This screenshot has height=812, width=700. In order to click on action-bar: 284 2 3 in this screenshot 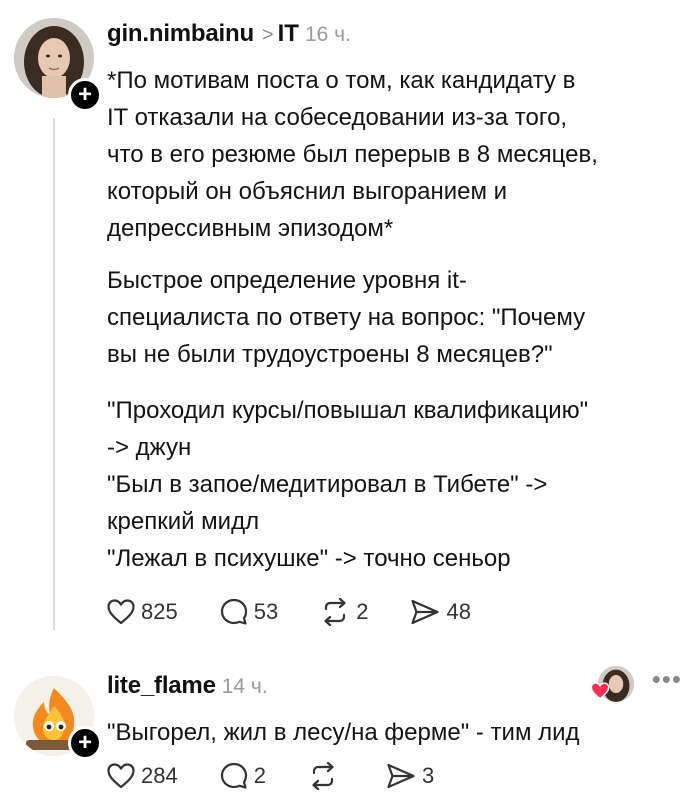, I will do `click(291, 776)`.